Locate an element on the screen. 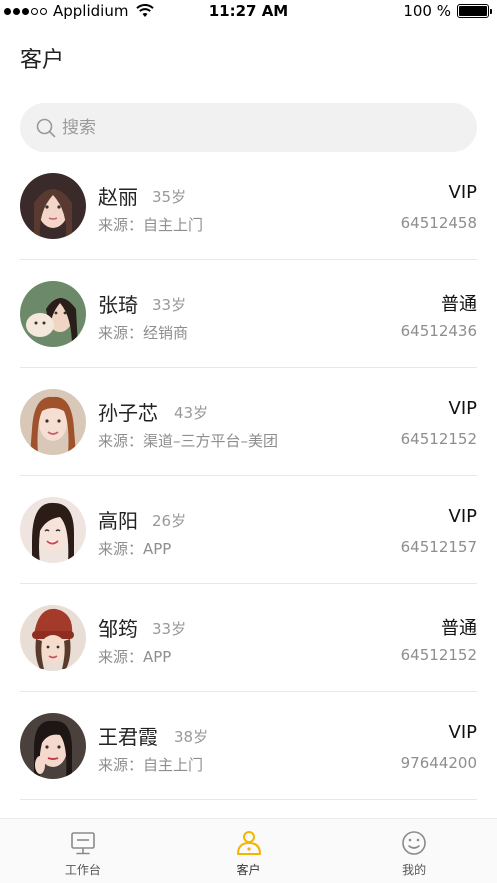  customer-row: 高阳 26岁 来源：APP VIP 64512157 is located at coordinates (248, 530).